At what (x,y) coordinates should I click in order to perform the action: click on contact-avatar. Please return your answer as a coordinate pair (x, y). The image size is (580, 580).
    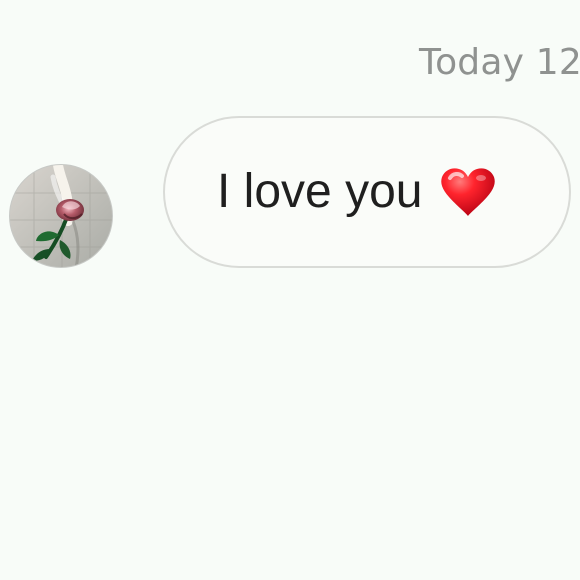
    Looking at the image, I should click on (61, 216).